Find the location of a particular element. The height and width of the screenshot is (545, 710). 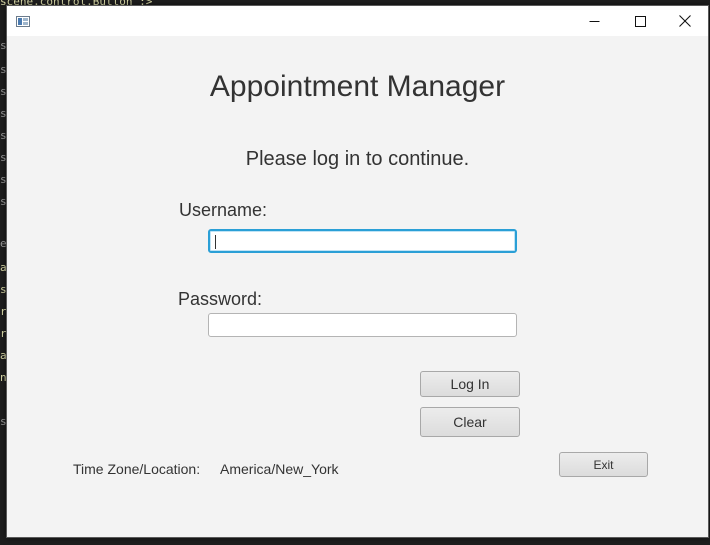

close-icon is located at coordinates (685, 21).